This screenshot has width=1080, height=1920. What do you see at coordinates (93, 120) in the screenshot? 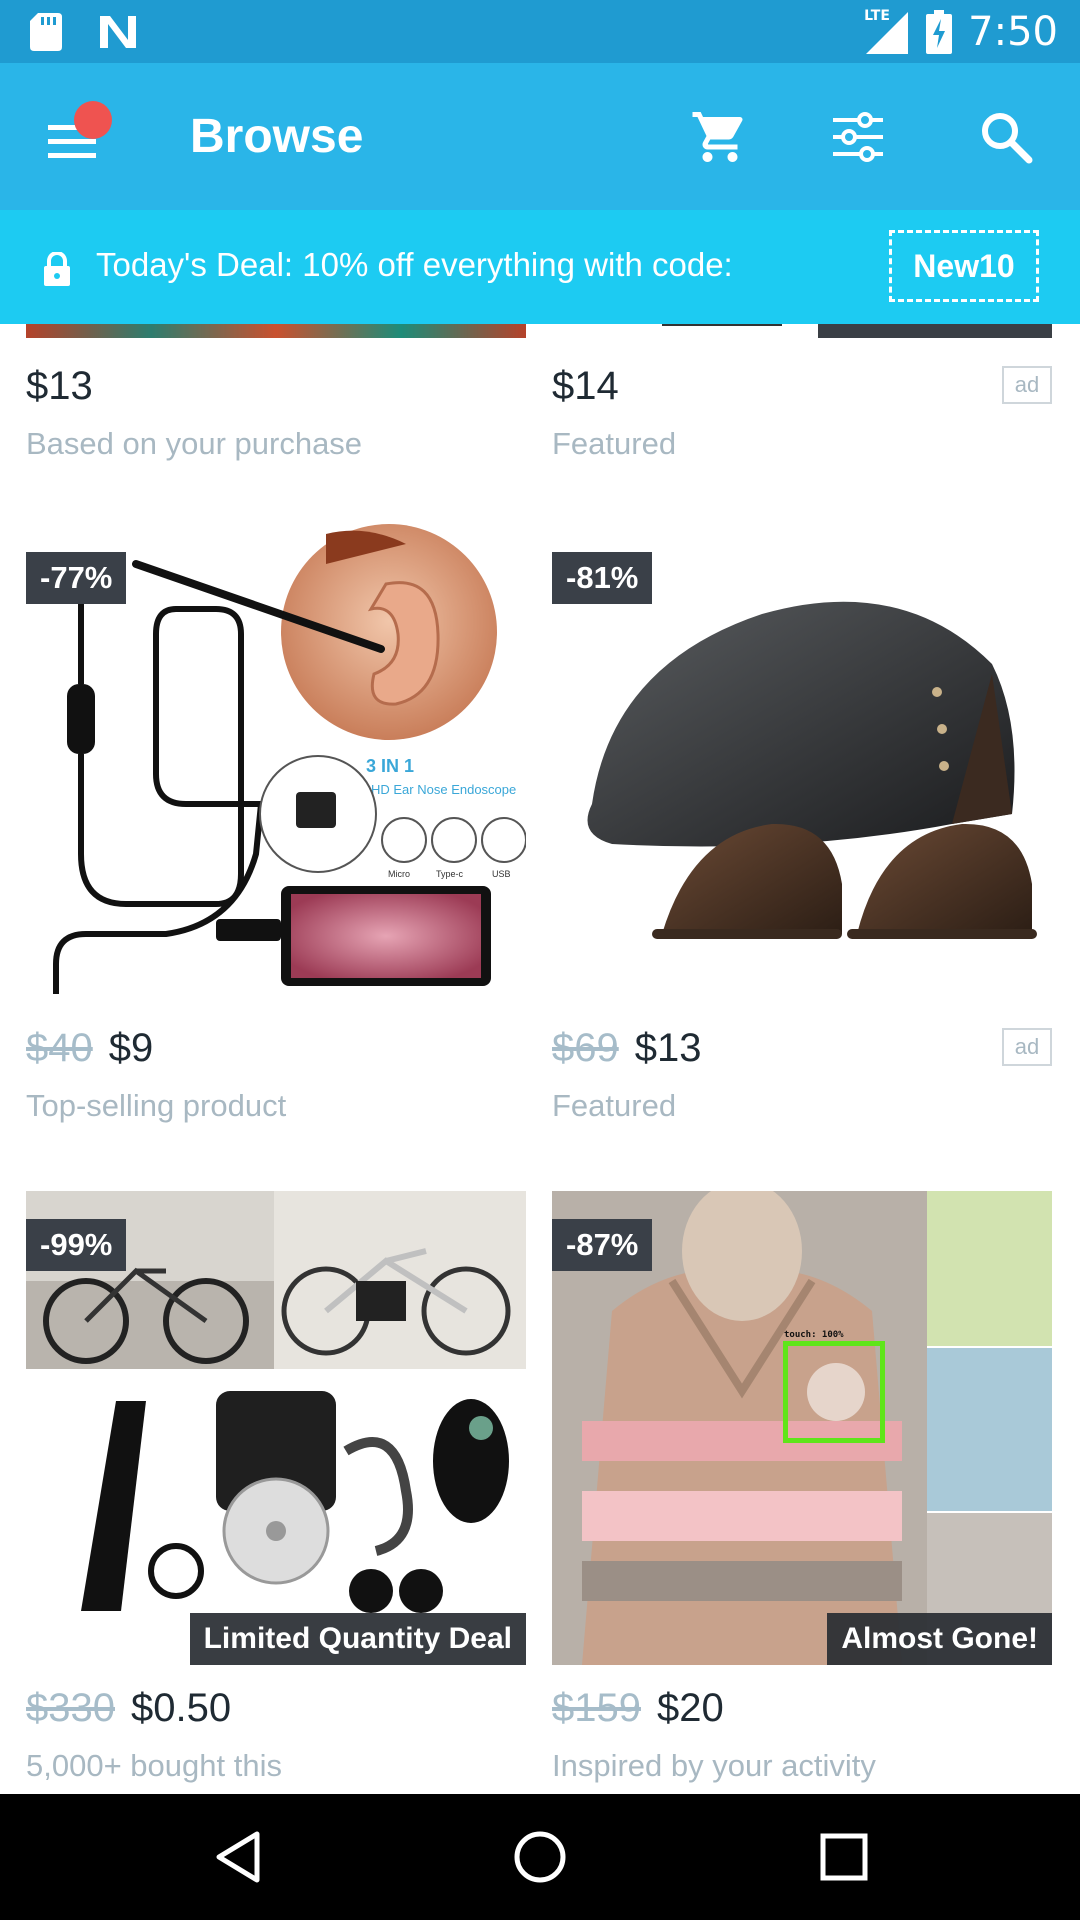
I see `notification-dot` at bounding box center [93, 120].